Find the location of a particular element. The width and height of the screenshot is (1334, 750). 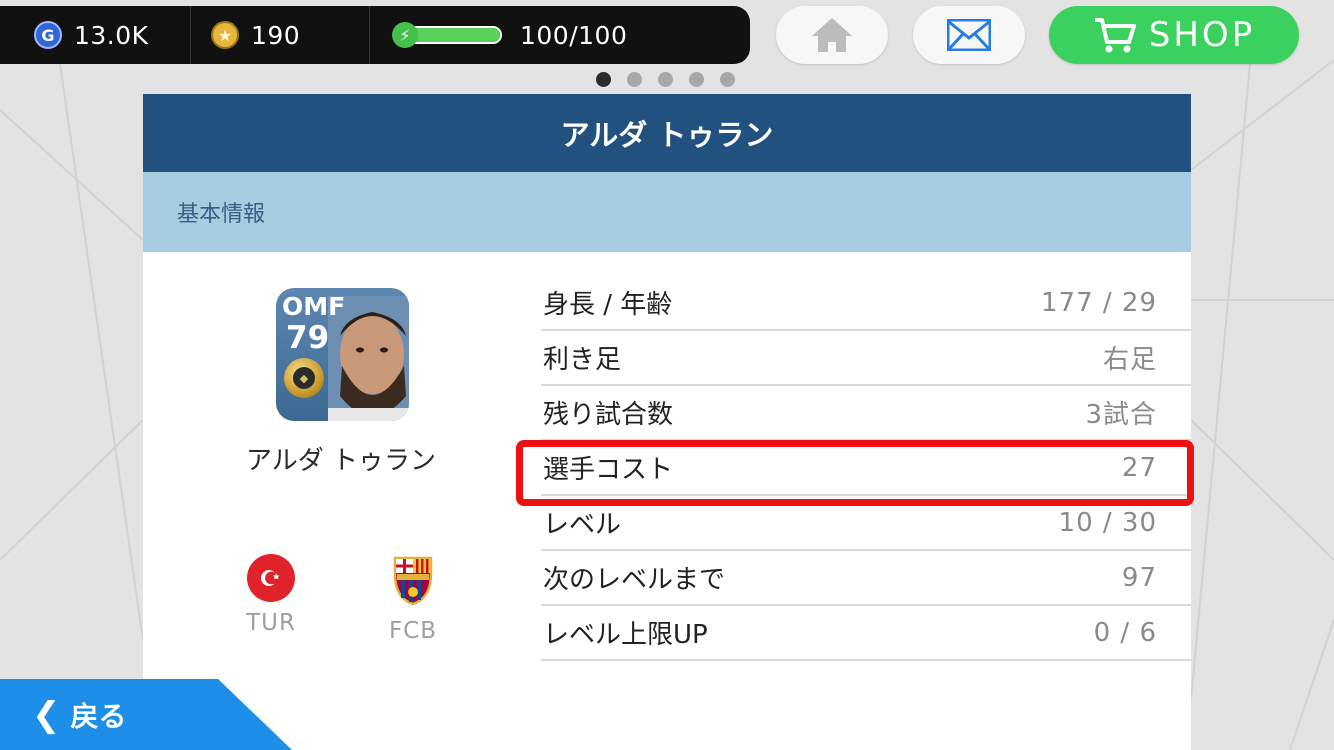

stat-label: 選手コスト is located at coordinates (608, 470).